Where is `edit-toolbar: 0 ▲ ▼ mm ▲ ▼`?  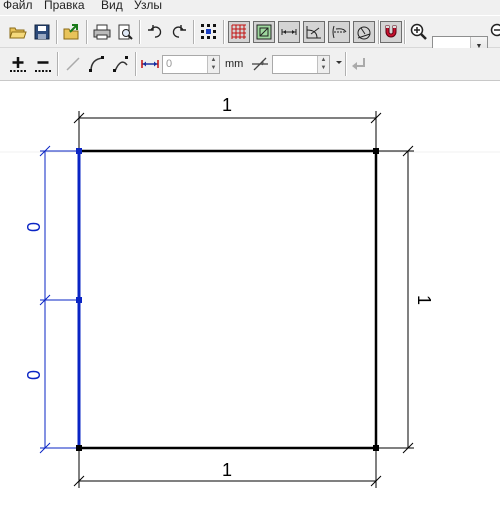 edit-toolbar: 0 ▲ ▼ mm ▲ ▼ is located at coordinates (250, 64).